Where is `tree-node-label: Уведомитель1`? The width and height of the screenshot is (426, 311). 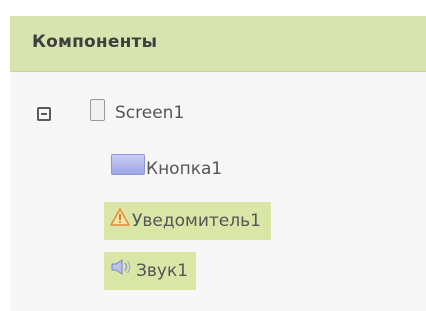 tree-node-label: Уведомитель1 is located at coordinates (196, 221).